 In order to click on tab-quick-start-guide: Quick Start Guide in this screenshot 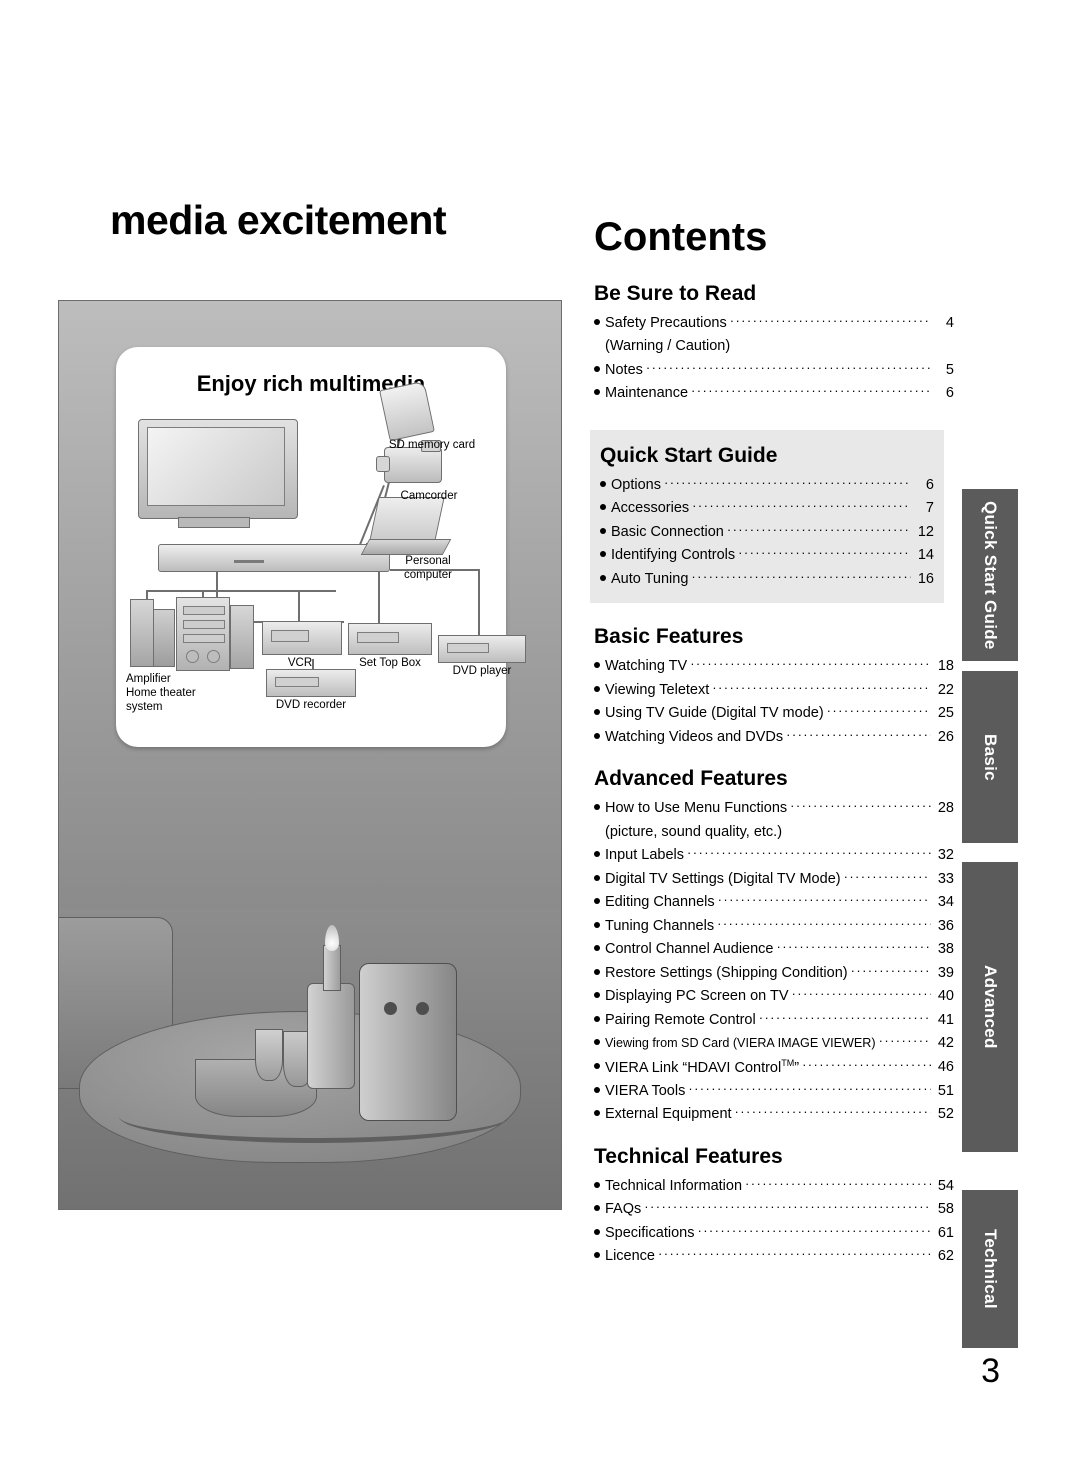, I will do `click(990, 575)`.